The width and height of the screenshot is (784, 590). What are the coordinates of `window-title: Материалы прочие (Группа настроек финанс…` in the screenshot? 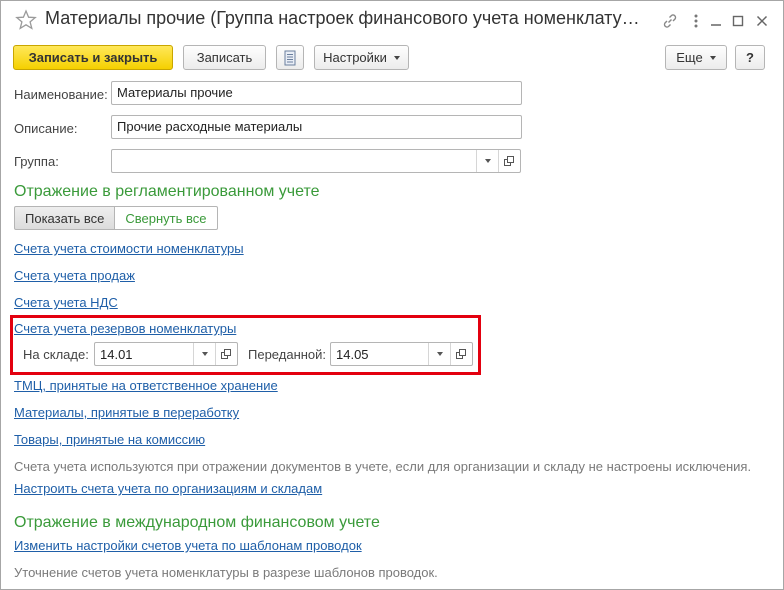 It's located at (342, 18).